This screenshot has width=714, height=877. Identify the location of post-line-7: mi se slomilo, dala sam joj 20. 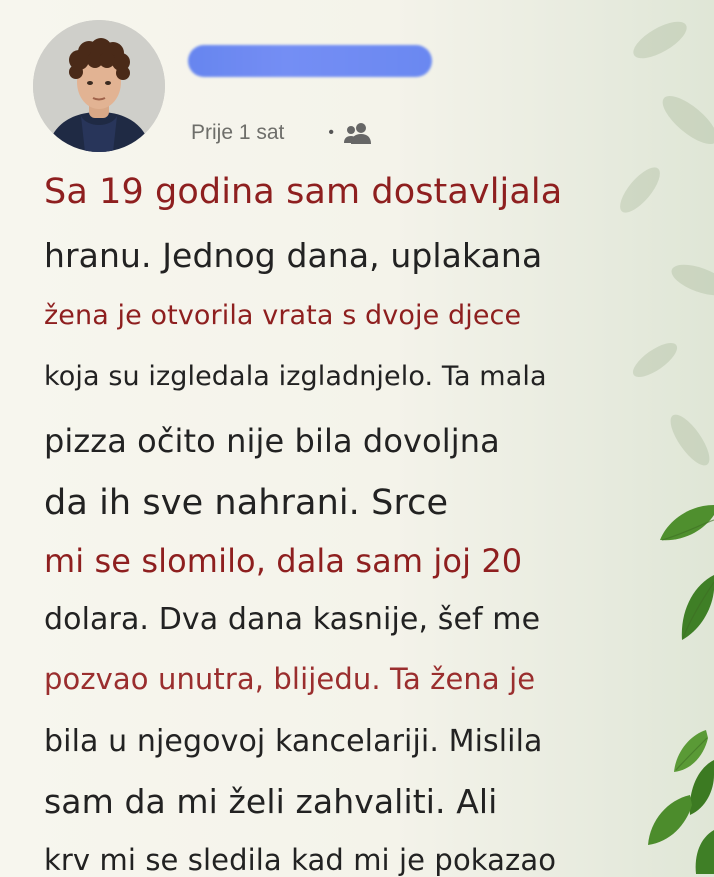
(283, 561).